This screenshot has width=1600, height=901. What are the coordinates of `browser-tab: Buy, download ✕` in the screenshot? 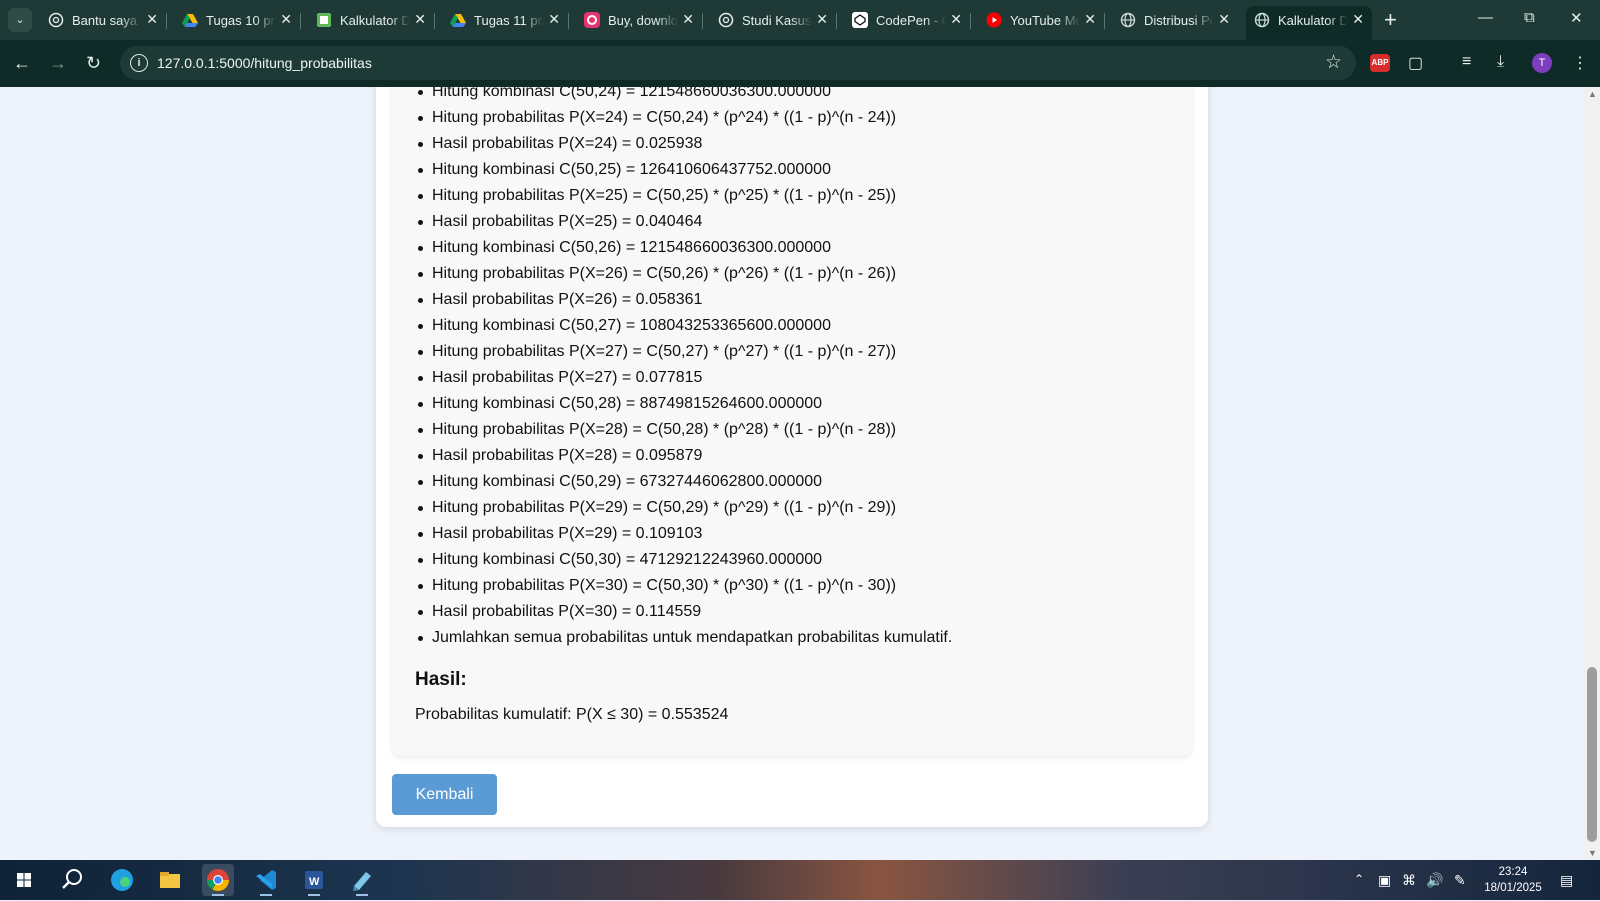 It's located at (639, 20).